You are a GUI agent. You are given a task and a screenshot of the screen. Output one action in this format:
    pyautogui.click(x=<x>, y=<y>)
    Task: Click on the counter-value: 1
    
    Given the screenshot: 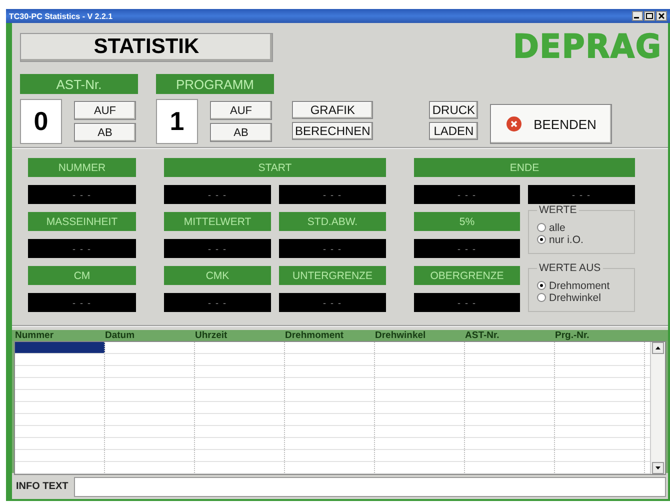 What is the action you would take?
    pyautogui.click(x=177, y=121)
    